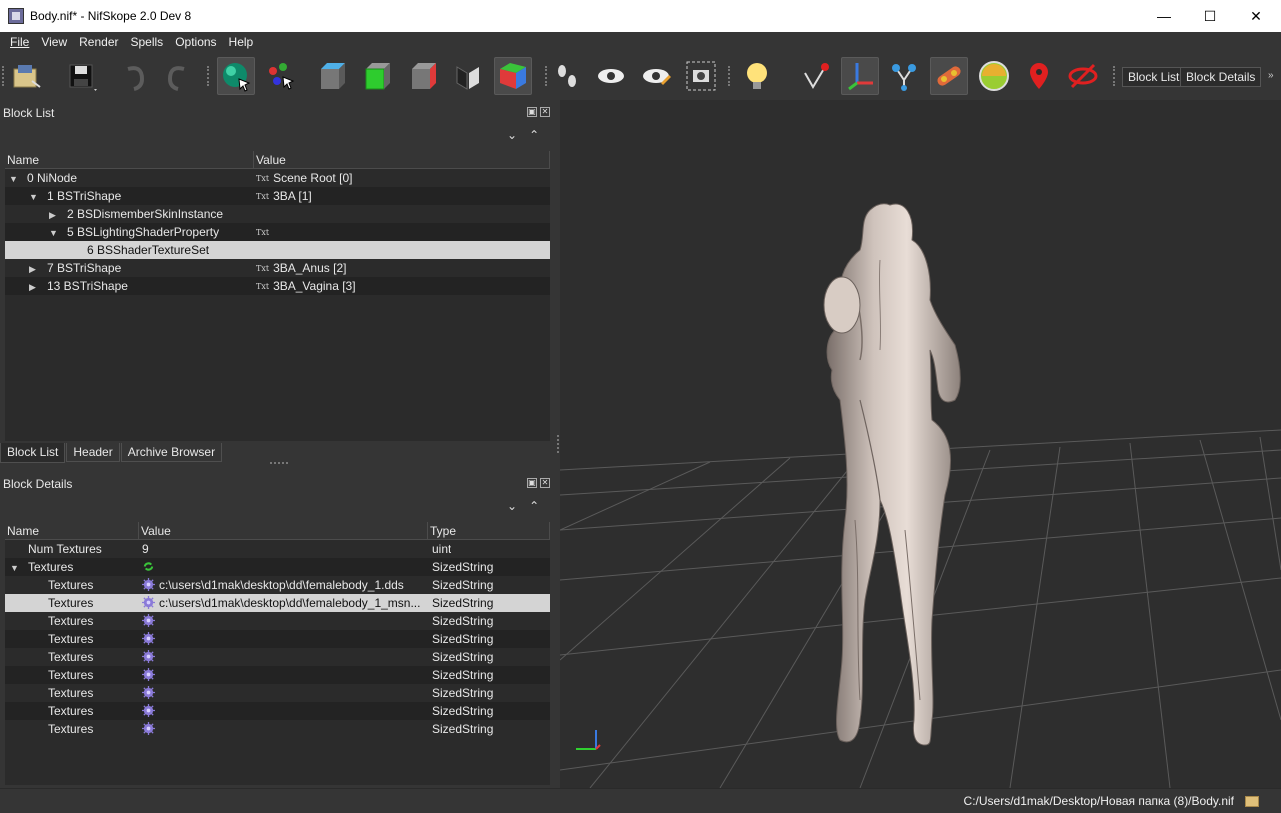 The width and height of the screenshot is (1281, 813). Describe the element at coordinates (33, 453) in the screenshot. I see `tab-block-list: Block List` at that location.